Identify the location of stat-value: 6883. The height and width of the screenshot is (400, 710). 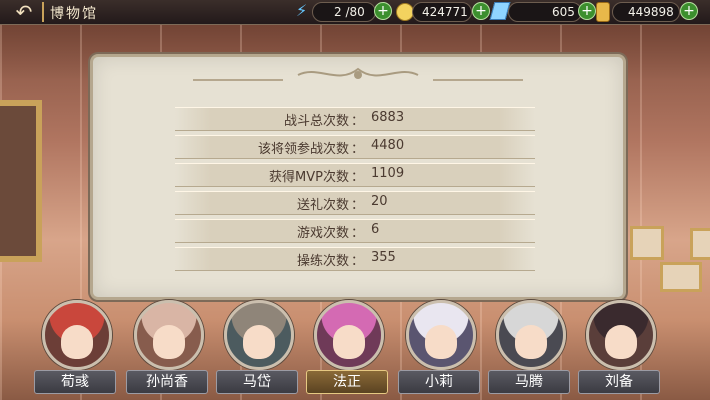
(388, 117).